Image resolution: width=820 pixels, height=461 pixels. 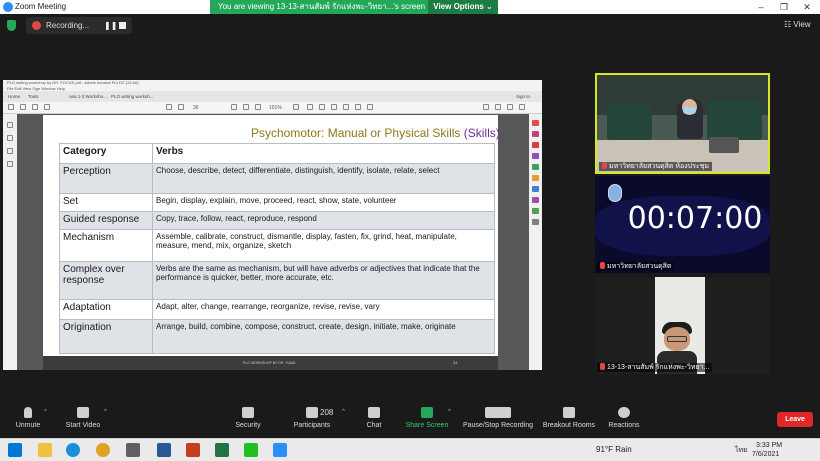 What do you see at coordinates (624, 418) in the screenshot?
I see `reactions-button: Reactions` at bounding box center [624, 418].